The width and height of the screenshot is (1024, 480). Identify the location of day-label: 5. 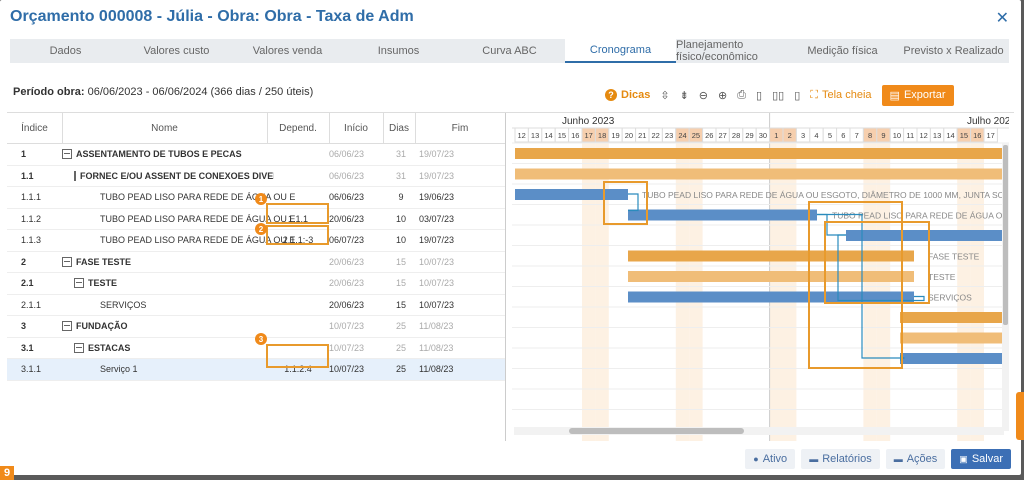
(830, 135).